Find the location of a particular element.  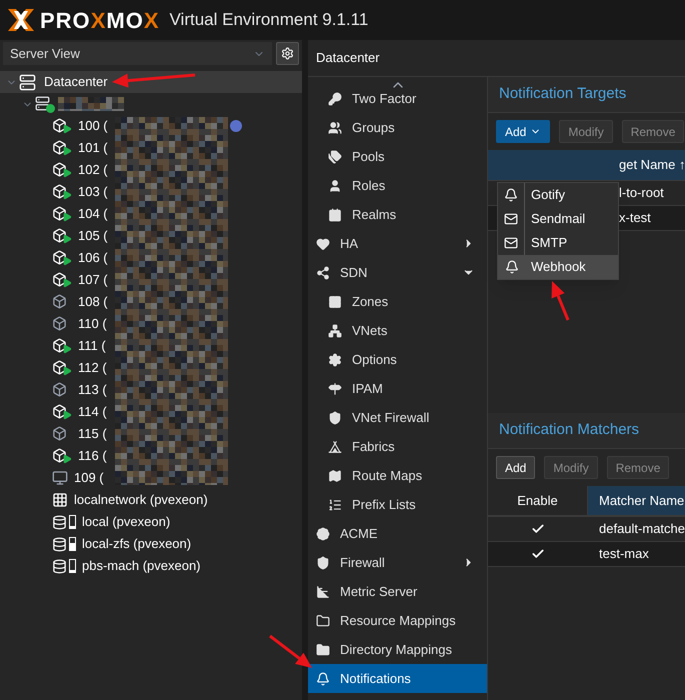

table-cell-text: x-test is located at coordinates (635, 218).